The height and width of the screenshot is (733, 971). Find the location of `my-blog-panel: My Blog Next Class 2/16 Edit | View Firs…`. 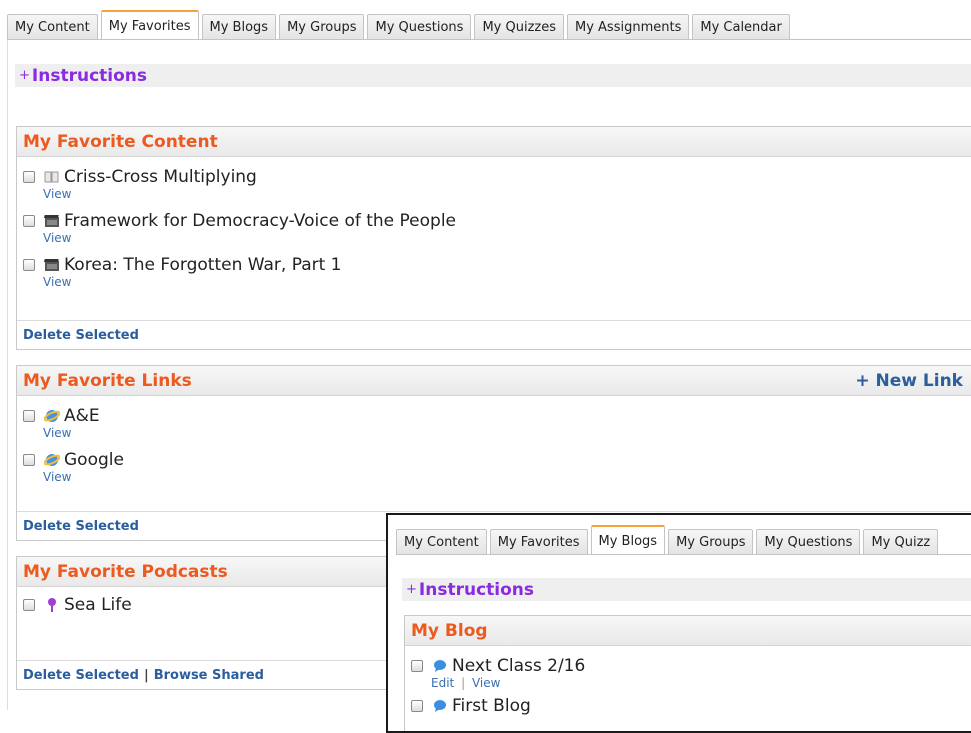

my-blog-panel: My Blog Next Class 2/16 Edit | View Firs… is located at coordinates (687, 673).